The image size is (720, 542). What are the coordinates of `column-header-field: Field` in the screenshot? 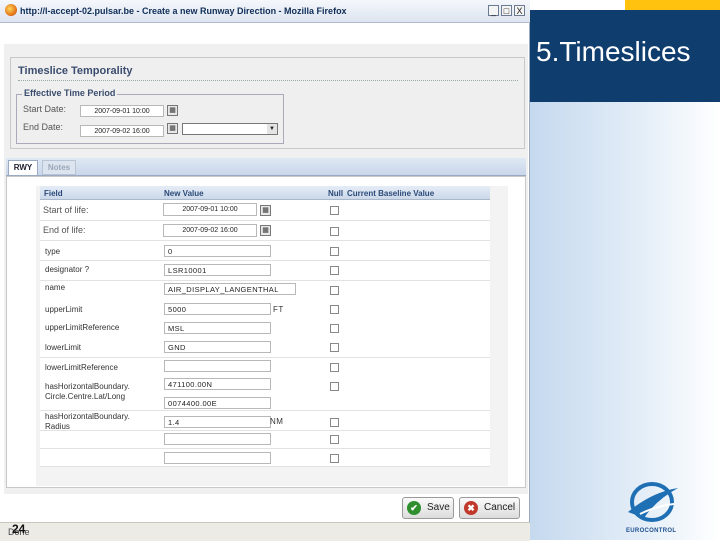 It's located at (53, 193).